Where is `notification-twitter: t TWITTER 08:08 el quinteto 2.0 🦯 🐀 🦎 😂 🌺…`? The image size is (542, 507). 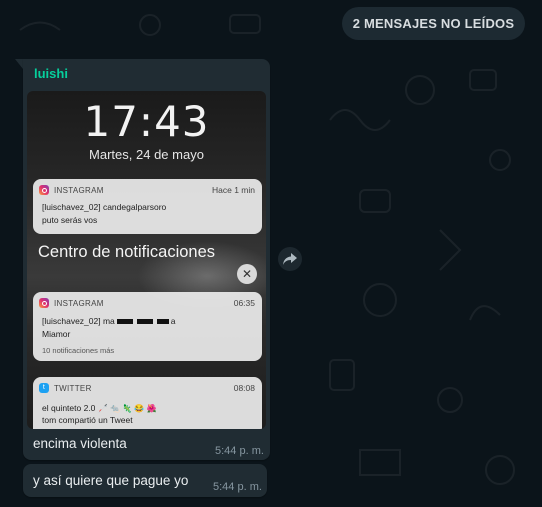
notification-twitter: t TWITTER 08:08 el quinteto 2.0 🦯 🐀 🦎 😂 🌺… is located at coordinates (147, 403).